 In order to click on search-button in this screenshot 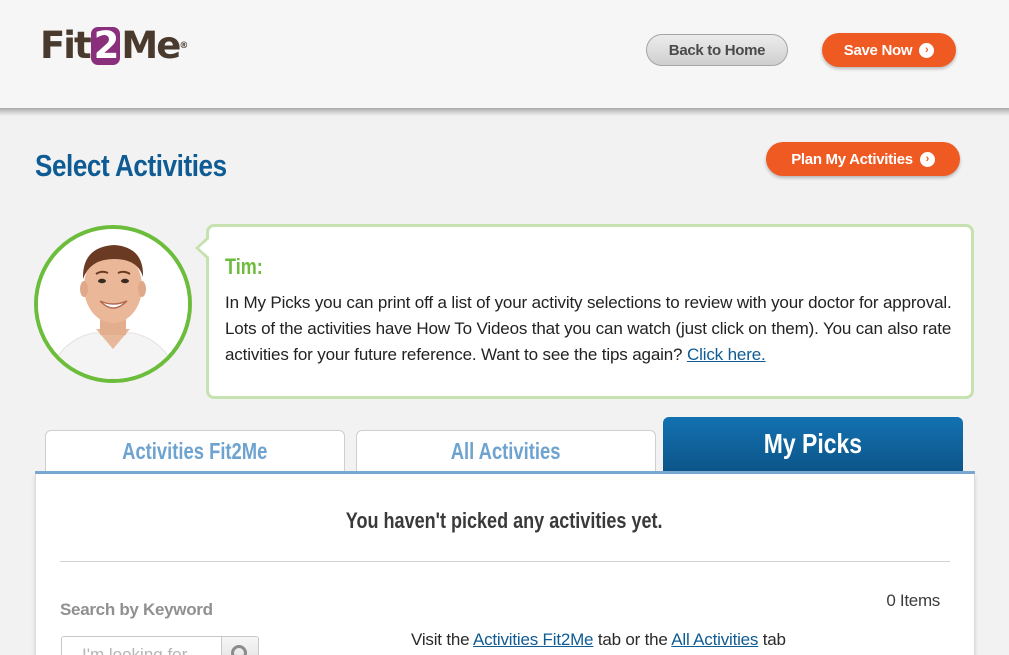, I will do `click(240, 645)`.